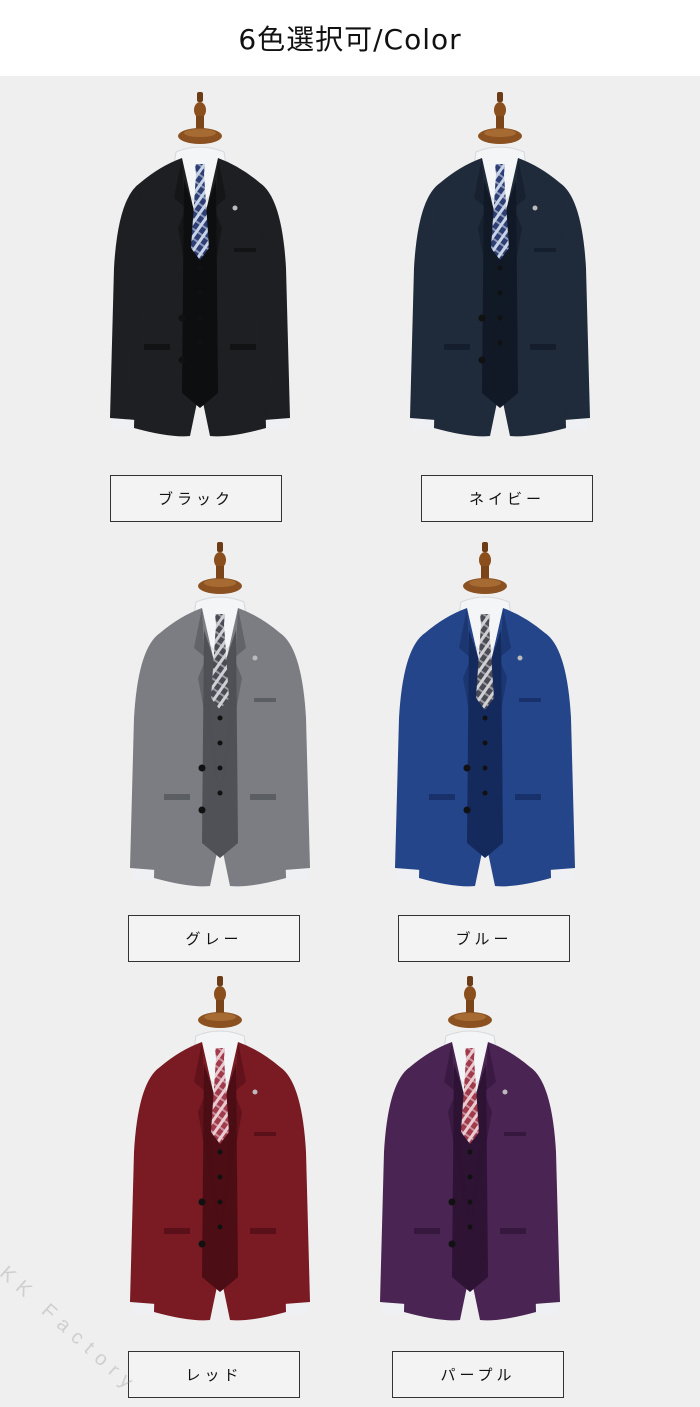 Image resolution: width=700 pixels, height=1407 pixels. What do you see at coordinates (478, 1374) in the screenshot?
I see `color-label: パープル` at bounding box center [478, 1374].